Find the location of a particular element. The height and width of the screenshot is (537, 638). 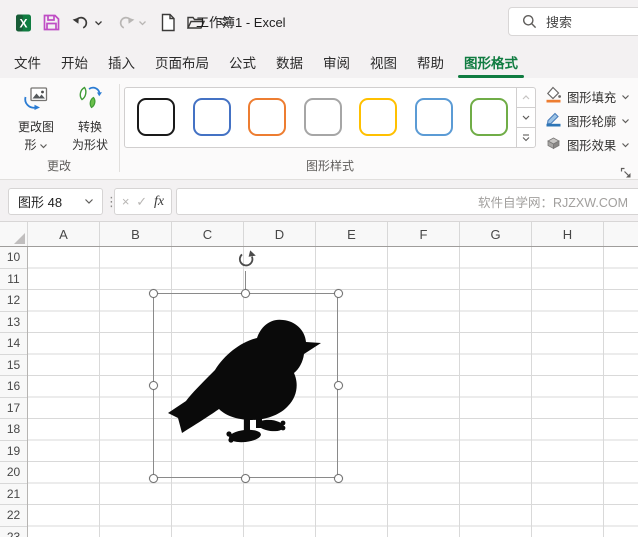

name-box: 图形 48 is located at coordinates (55, 201).